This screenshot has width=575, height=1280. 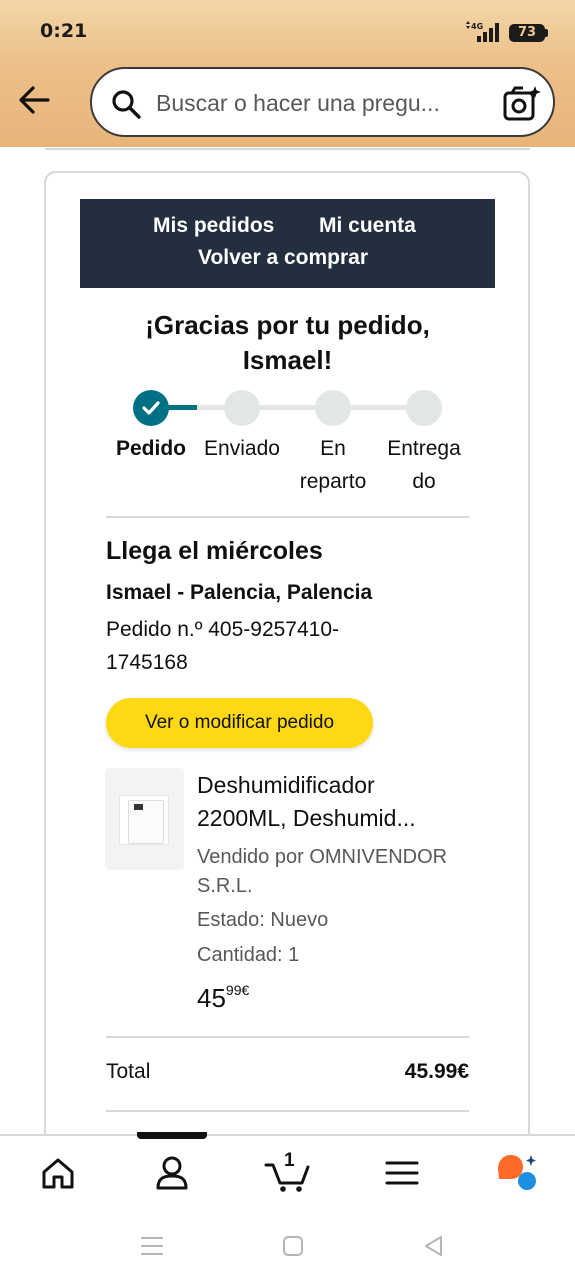 I want to click on step-dot-delivered, so click(x=424, y=408).